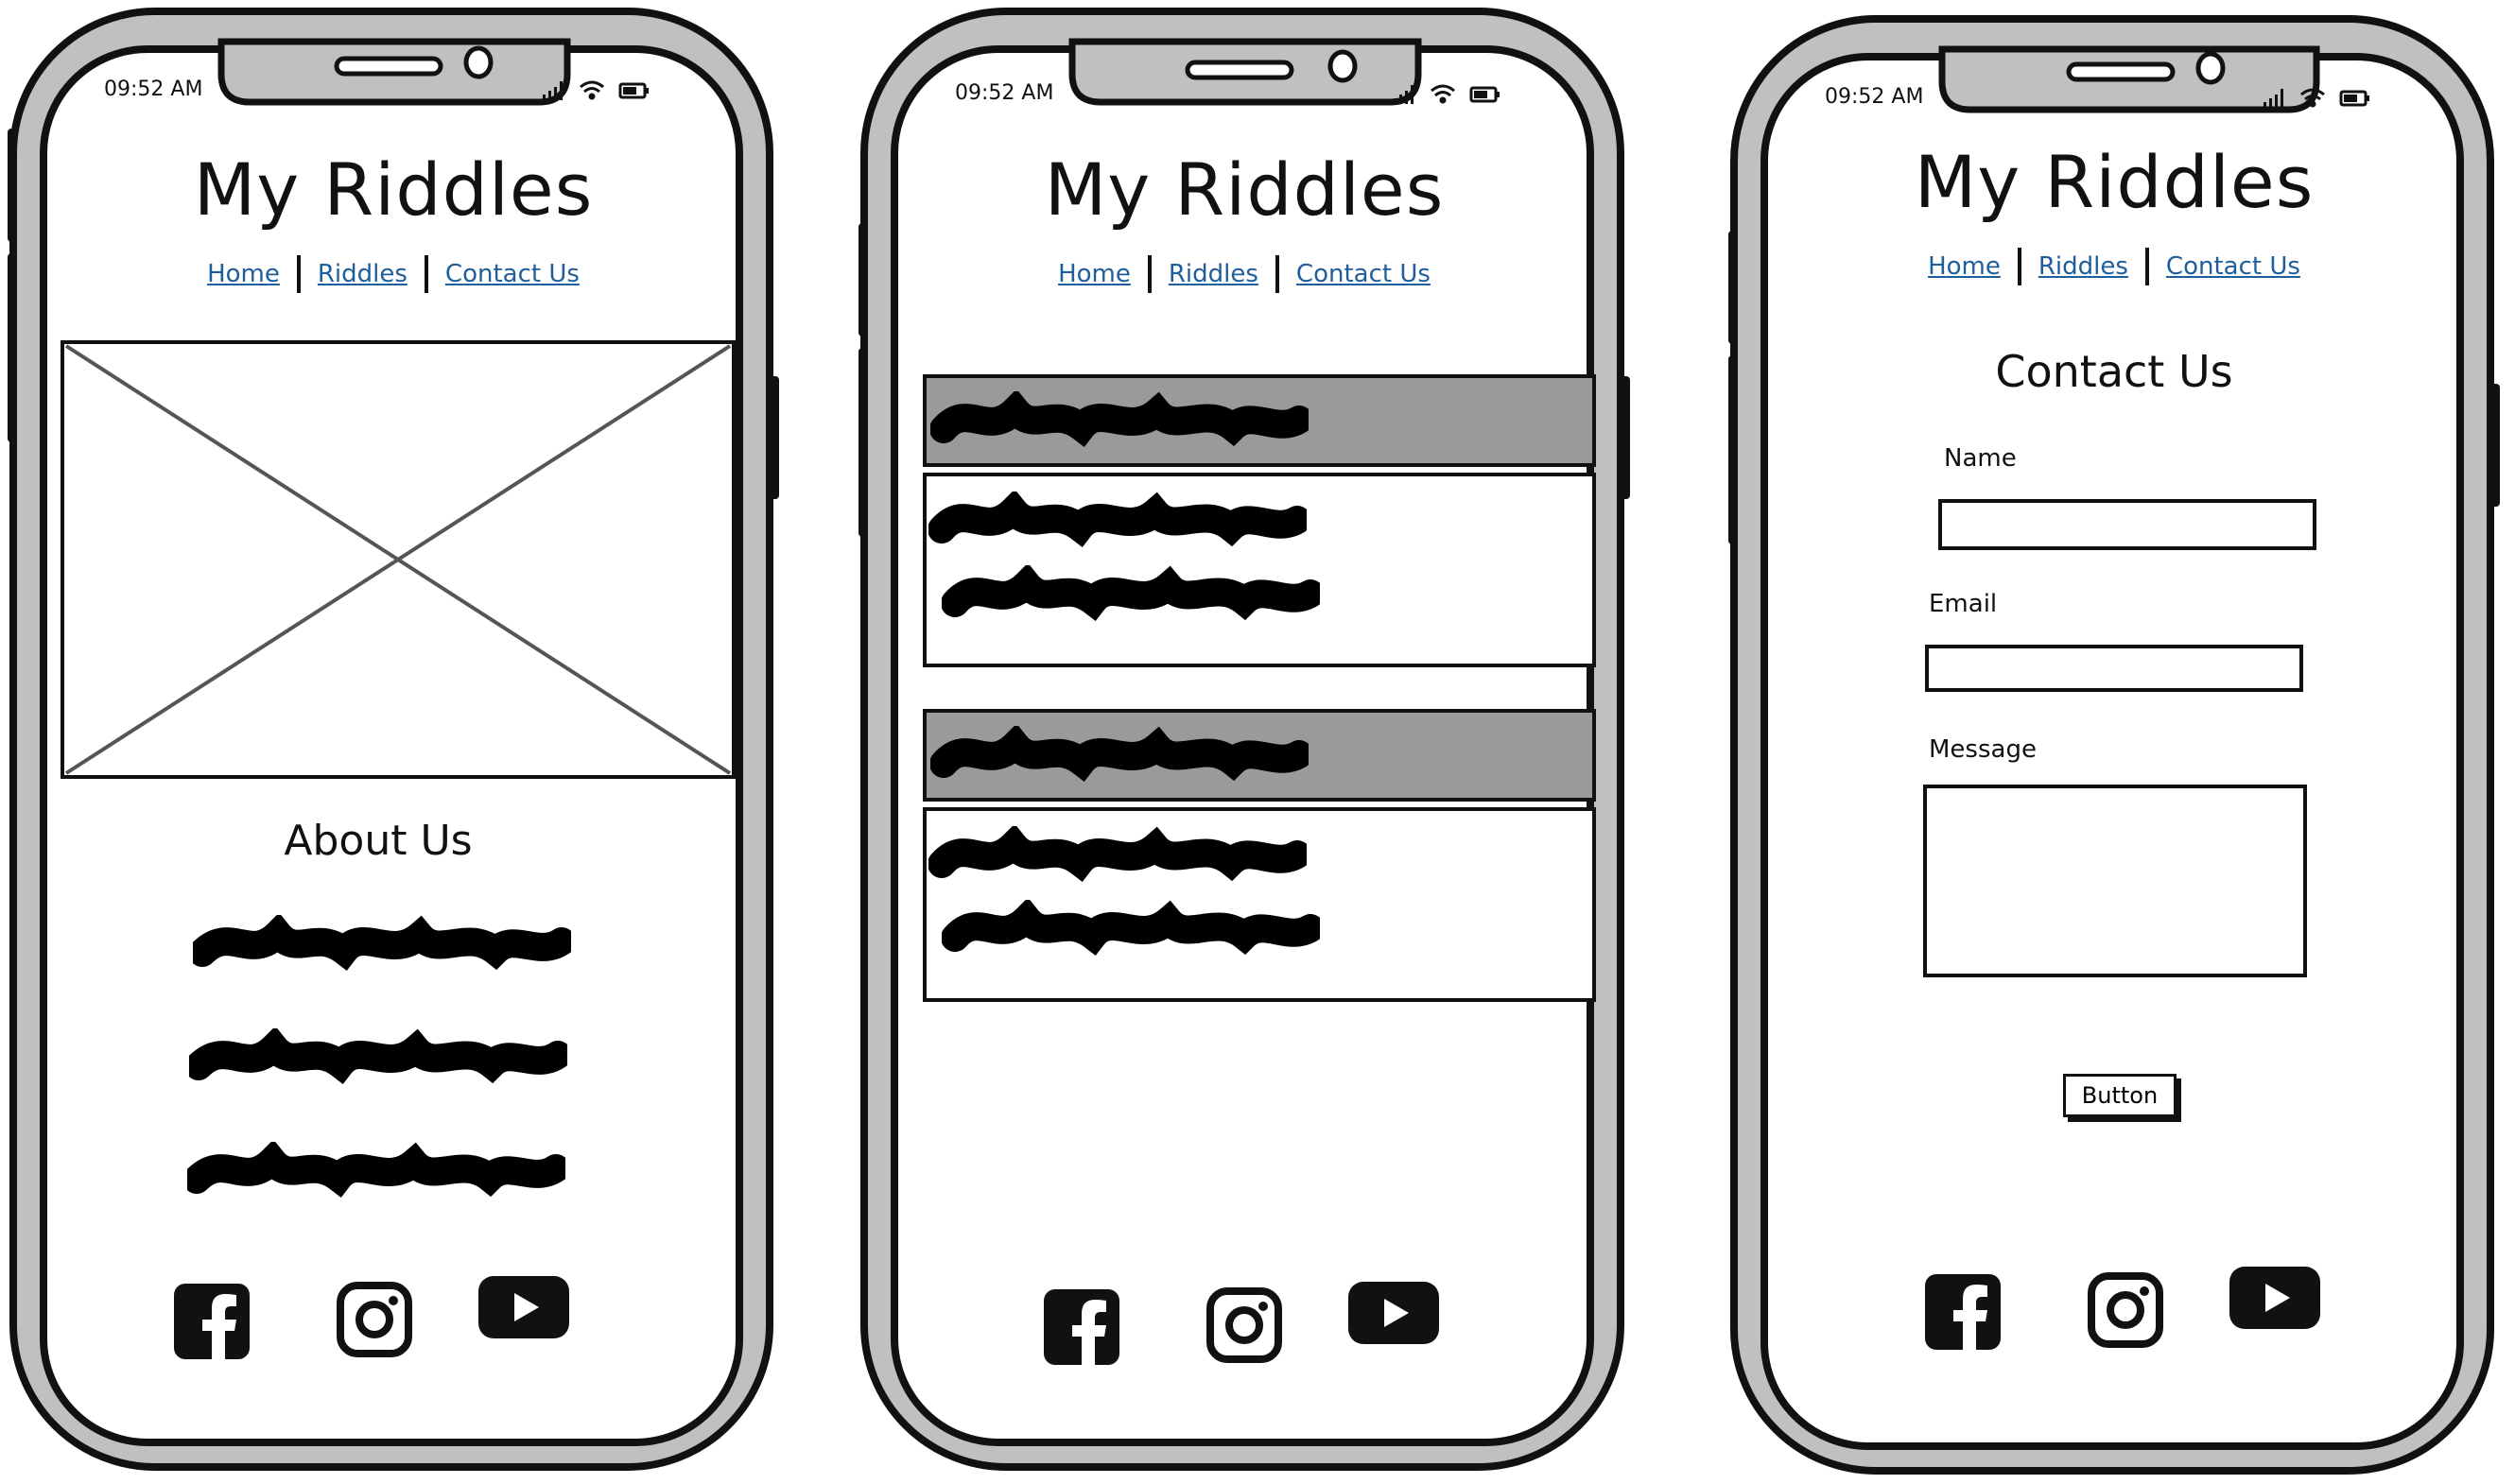 The width and height of the screenshot is (2515, 1484). I want to click on message-field, so click(2115, 881).